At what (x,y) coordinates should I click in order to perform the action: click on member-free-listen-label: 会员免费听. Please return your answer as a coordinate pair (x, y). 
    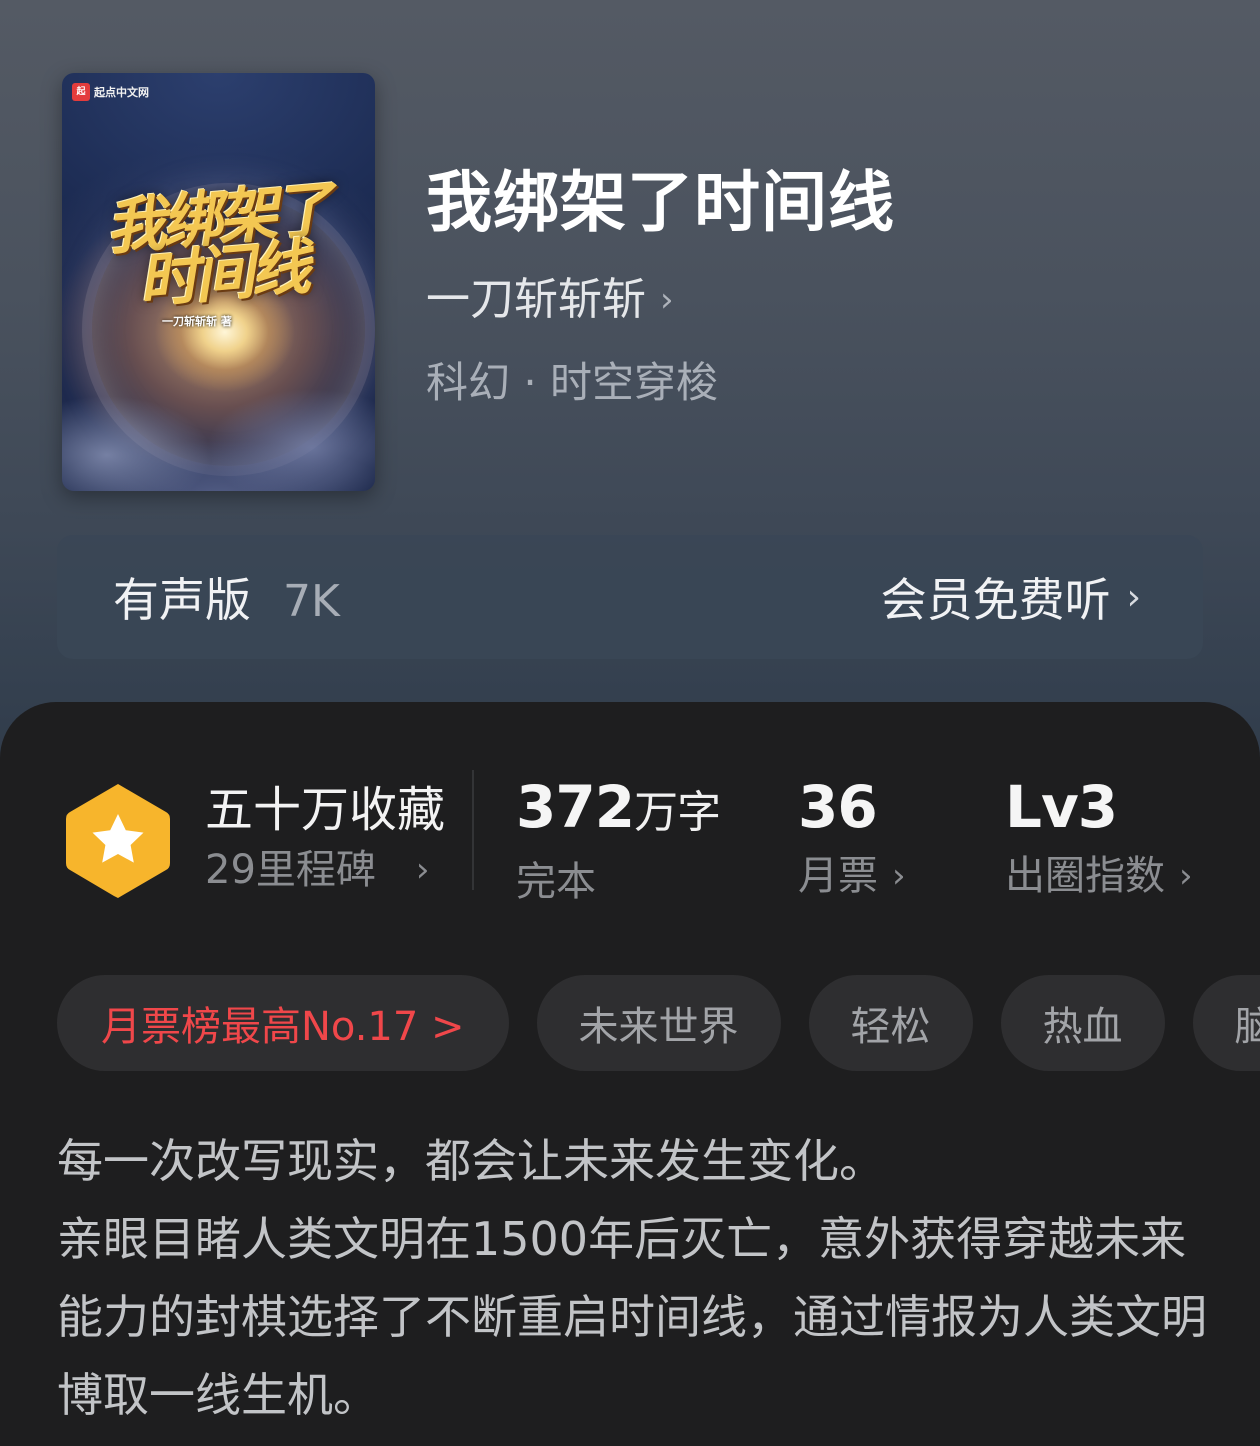
    Looking at the image, I should click on (995, 600).